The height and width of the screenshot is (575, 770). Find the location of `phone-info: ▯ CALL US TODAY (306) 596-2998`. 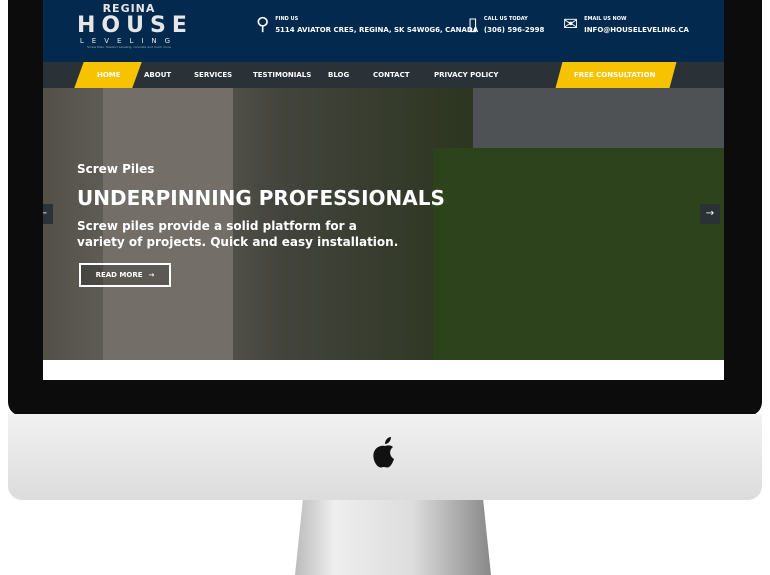

phone-info: ▯ CALL US TODAY (306) 596-2998 is located at coordinates (506, 24).